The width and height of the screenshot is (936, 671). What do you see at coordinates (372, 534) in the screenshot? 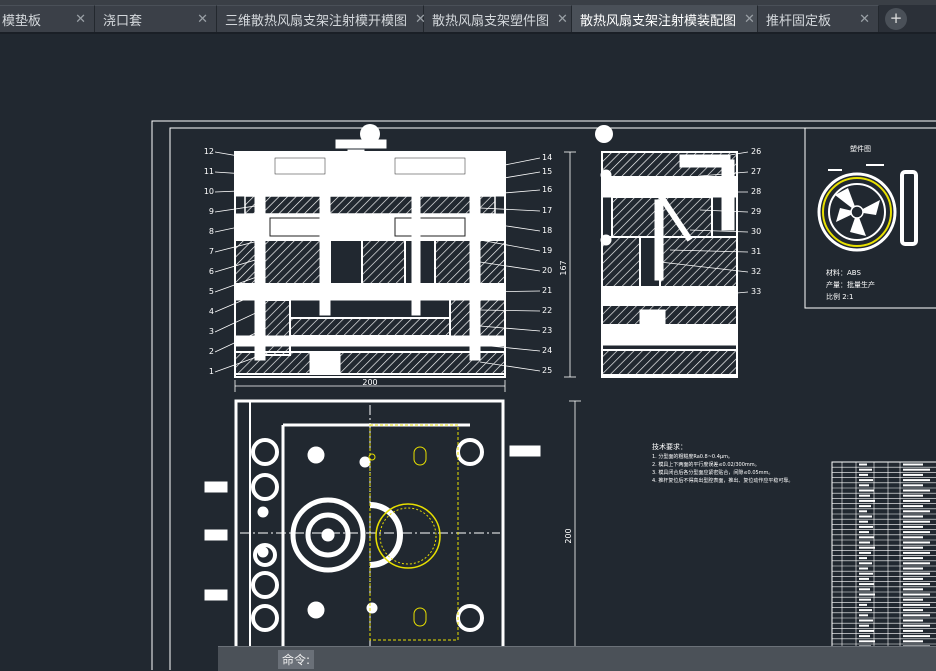
I see `plan-view` at bounding box center [372, 534].